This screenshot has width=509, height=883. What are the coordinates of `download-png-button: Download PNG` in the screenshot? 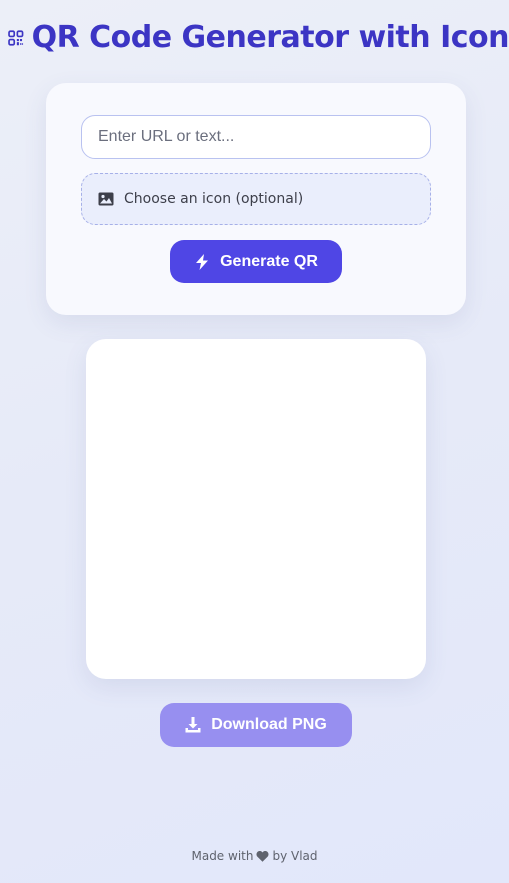 It's located at (256, 725).